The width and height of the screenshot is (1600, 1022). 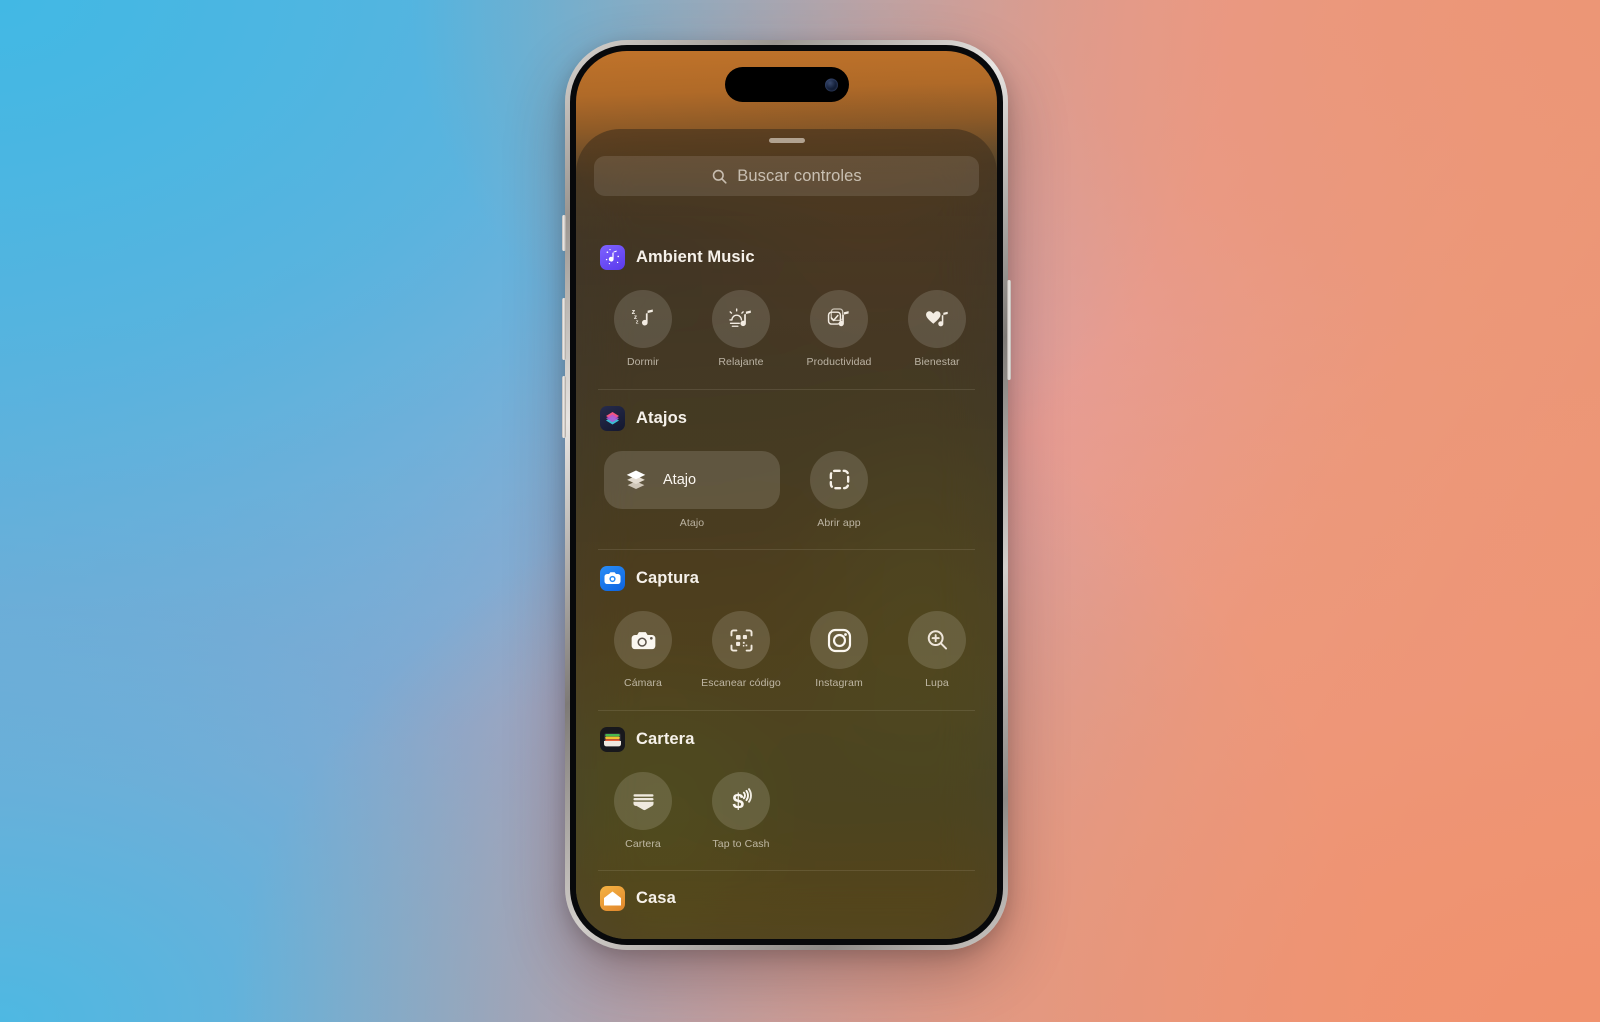 I want to click on magnifier-plus-icon, so click(x=937, y=640).